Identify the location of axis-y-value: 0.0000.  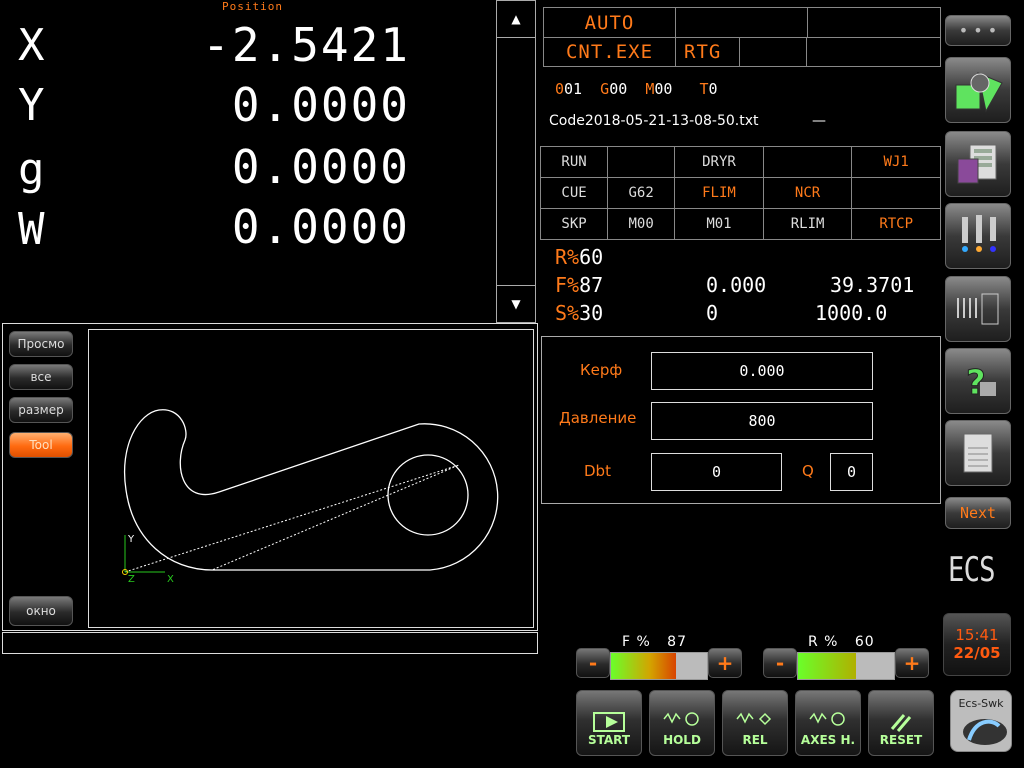
(320, 105).